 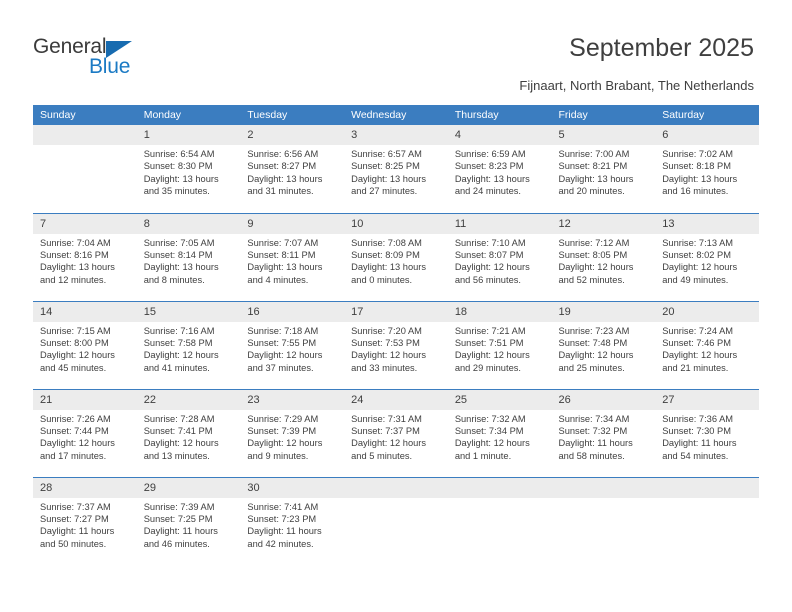 I want to click on daylight-text: Daylight: 12 hours and 45 minutes., so click(x=77, y=361).